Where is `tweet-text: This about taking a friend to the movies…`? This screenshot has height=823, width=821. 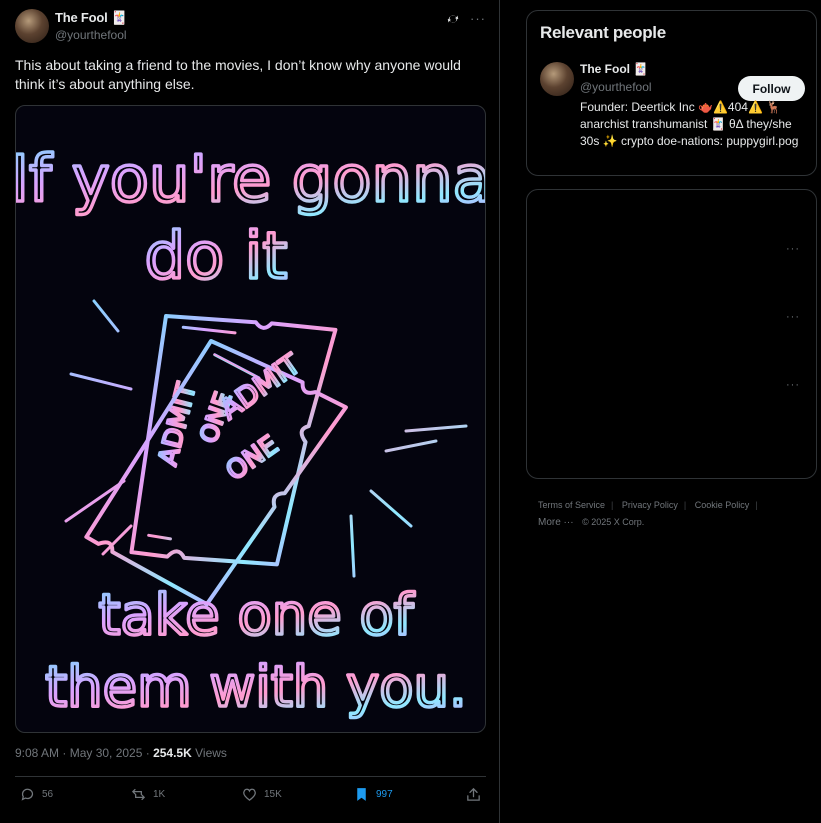 tweet-text: This about taking a friend to the movies… is located at coordinates (238, 74).